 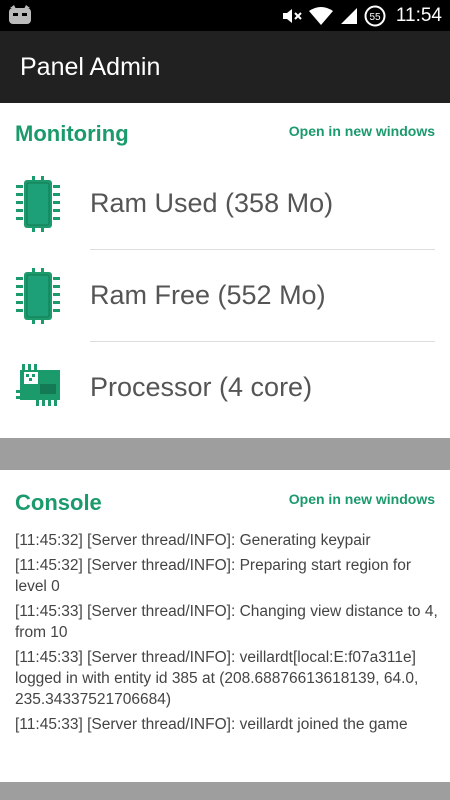 I want to click on svg-text: 55, so click(x=375, y=17).